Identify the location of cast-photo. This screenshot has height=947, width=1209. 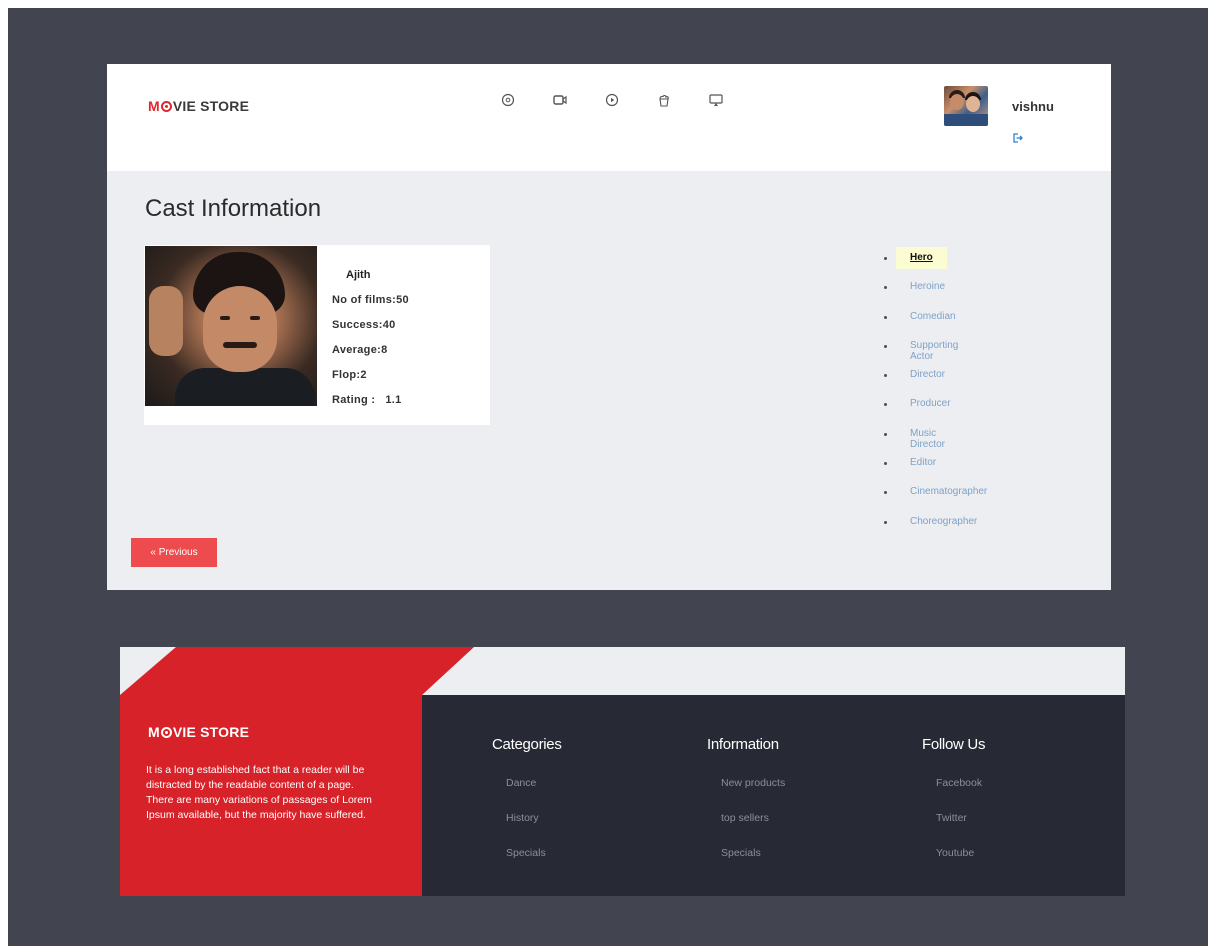
(231, 326).